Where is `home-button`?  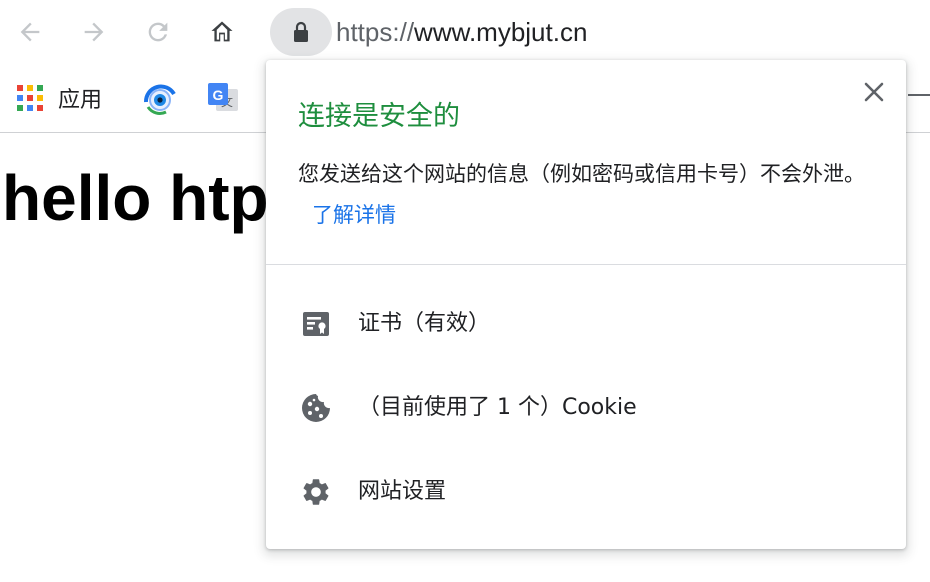 home-button is located at coordinates (222, 32).